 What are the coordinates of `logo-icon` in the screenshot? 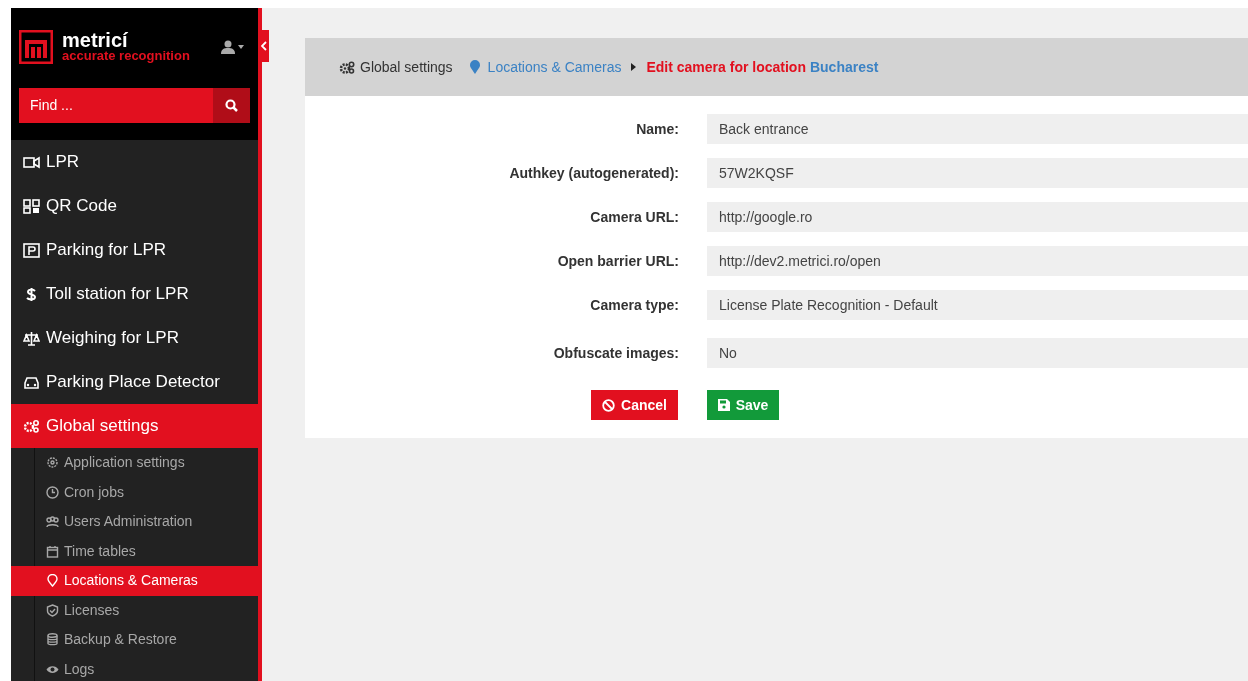 It's located at (36, 47).